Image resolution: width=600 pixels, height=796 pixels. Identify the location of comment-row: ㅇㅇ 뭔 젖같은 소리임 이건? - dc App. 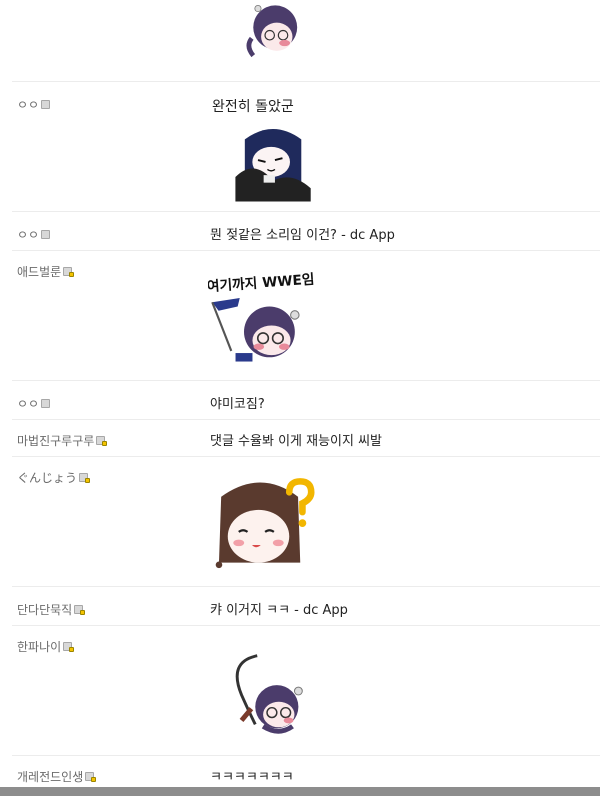
(306, 231).